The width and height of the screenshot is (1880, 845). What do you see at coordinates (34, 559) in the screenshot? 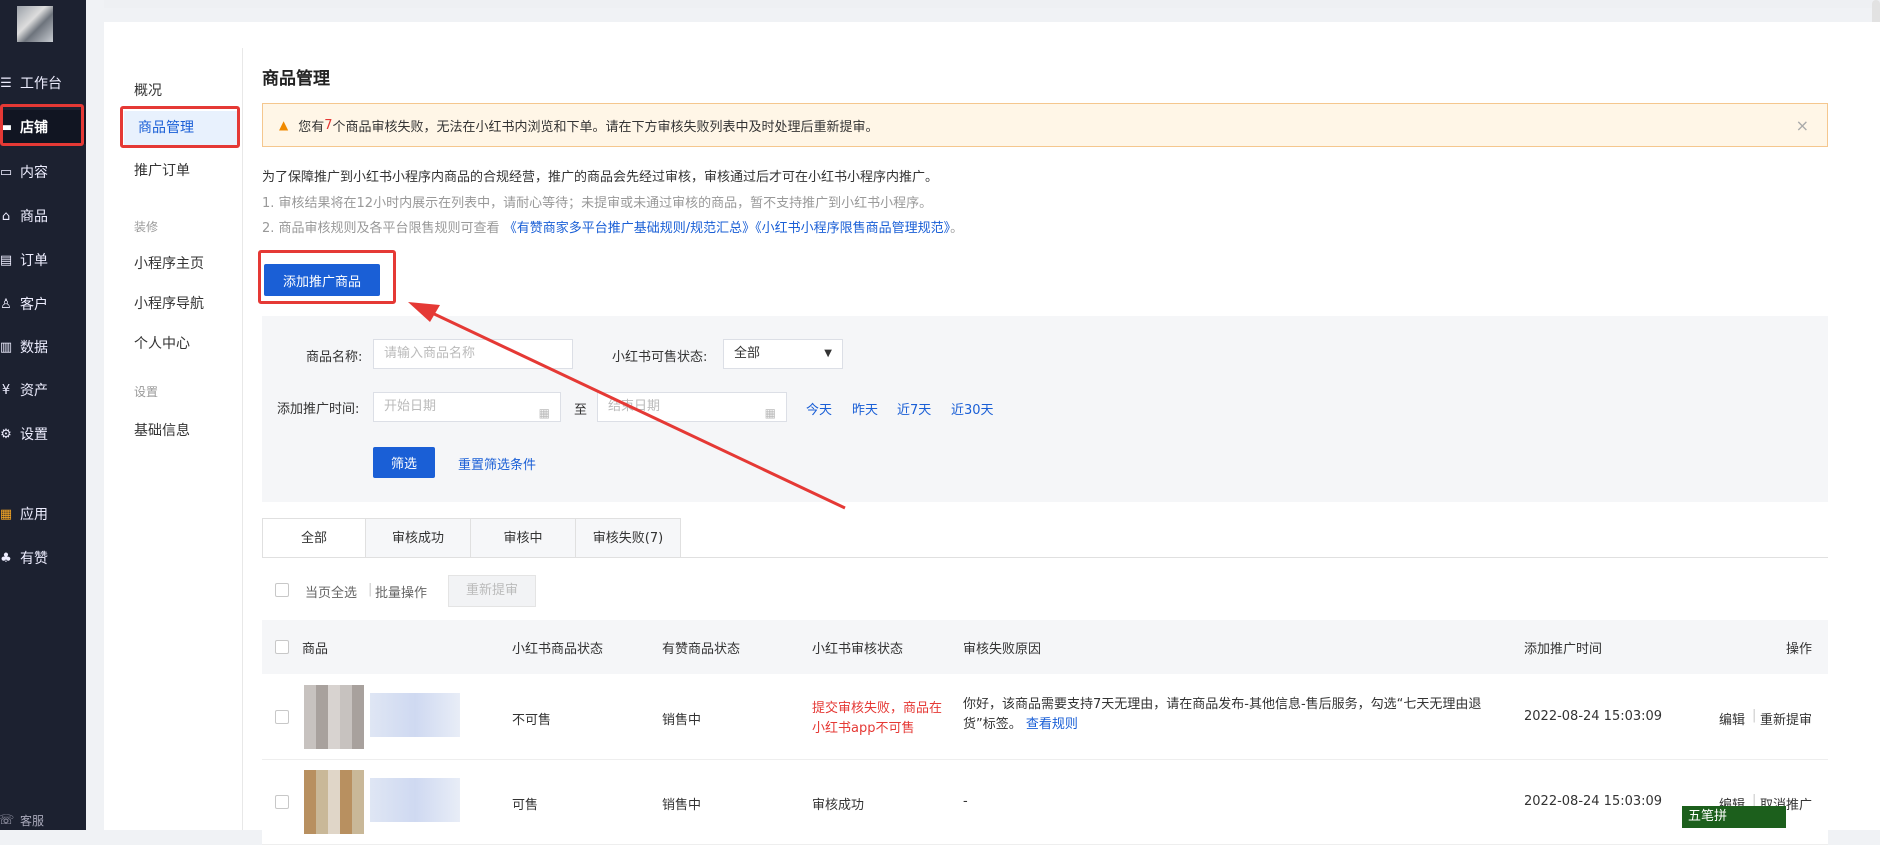
I see `nav-label: 有赞` at bounding box center [34, 559].